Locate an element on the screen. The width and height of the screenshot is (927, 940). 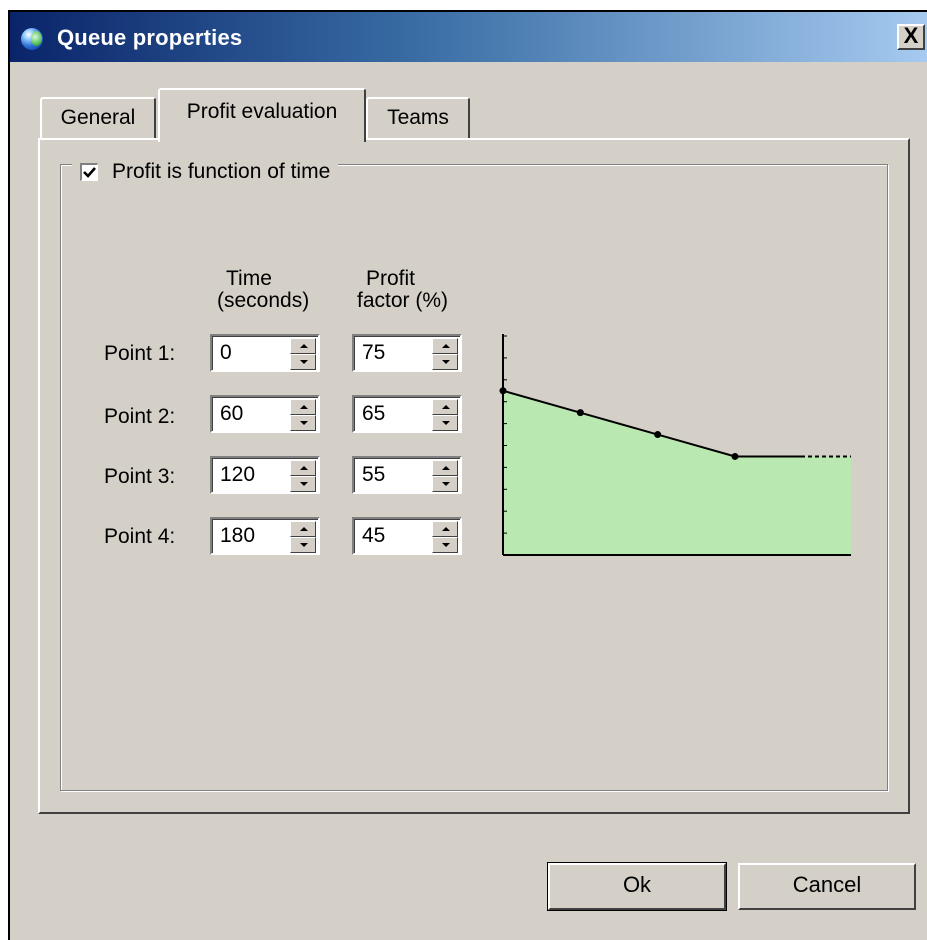
window-border-left is located at coordinates (9, 475).